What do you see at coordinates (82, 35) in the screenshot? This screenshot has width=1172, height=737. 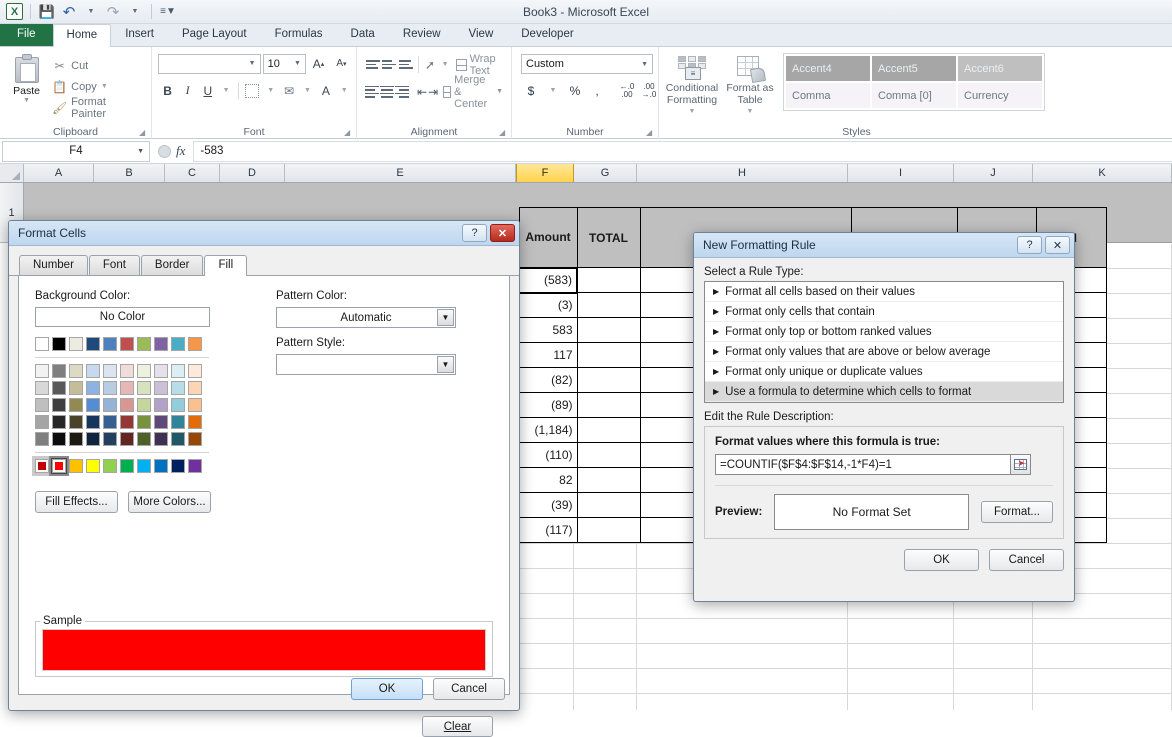 I see `tab-home: Home` at bounding box center [82, 35].